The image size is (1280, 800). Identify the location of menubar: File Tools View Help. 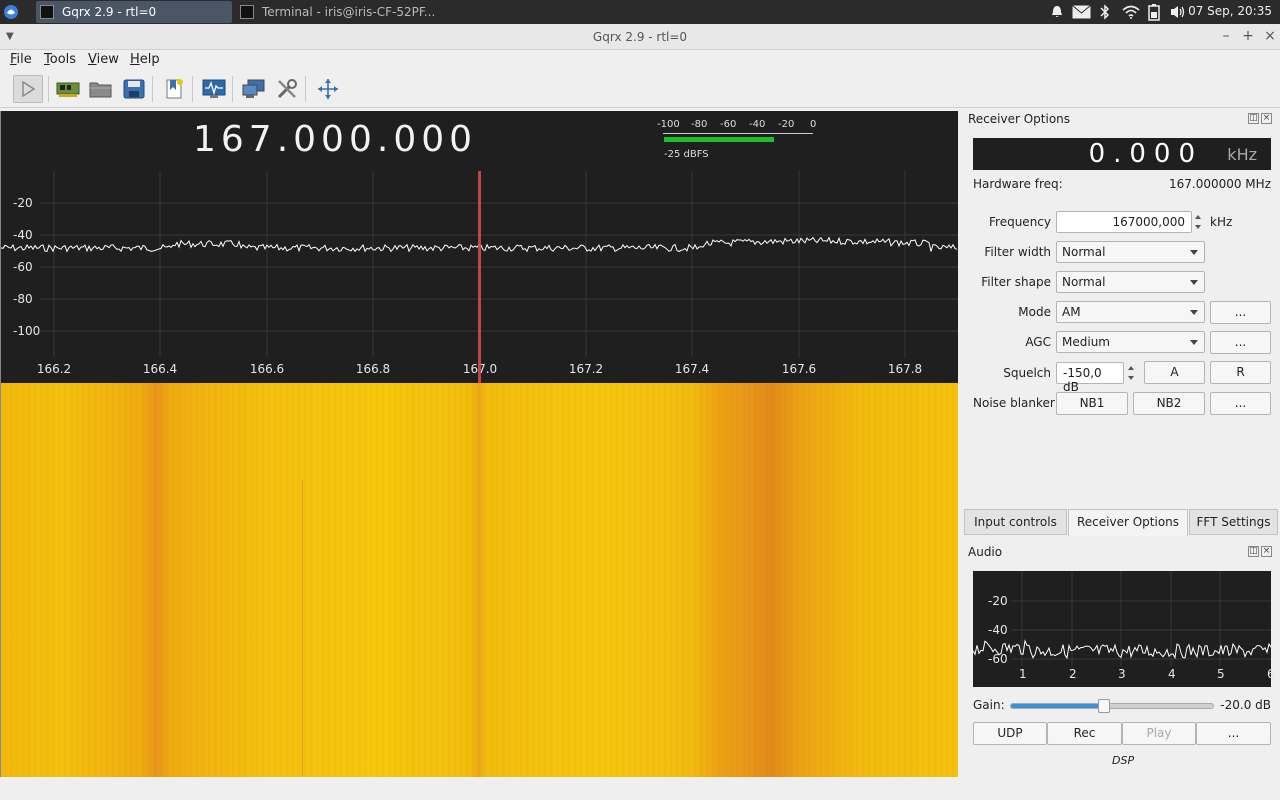
(640, 60).